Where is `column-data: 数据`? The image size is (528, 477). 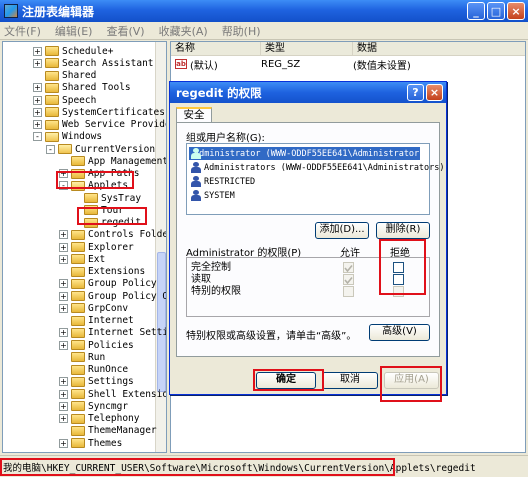 column-data: 数据 is located at coordinates (439, 49).